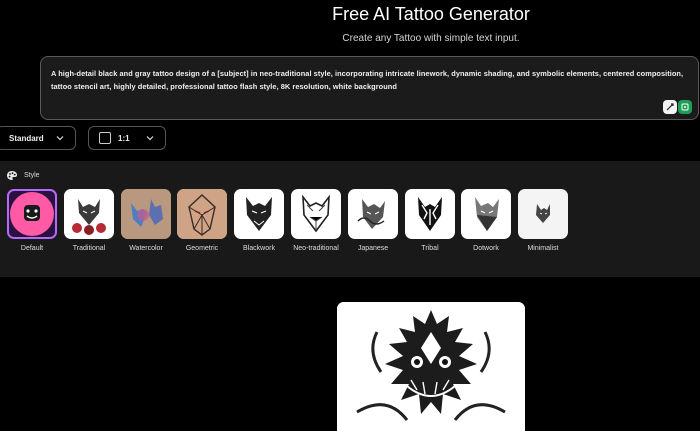 The image size is (700, 431). Describe the element at coordinates (146, 248) in the screenshot. I see `style-caption: Watercolor` at that location.